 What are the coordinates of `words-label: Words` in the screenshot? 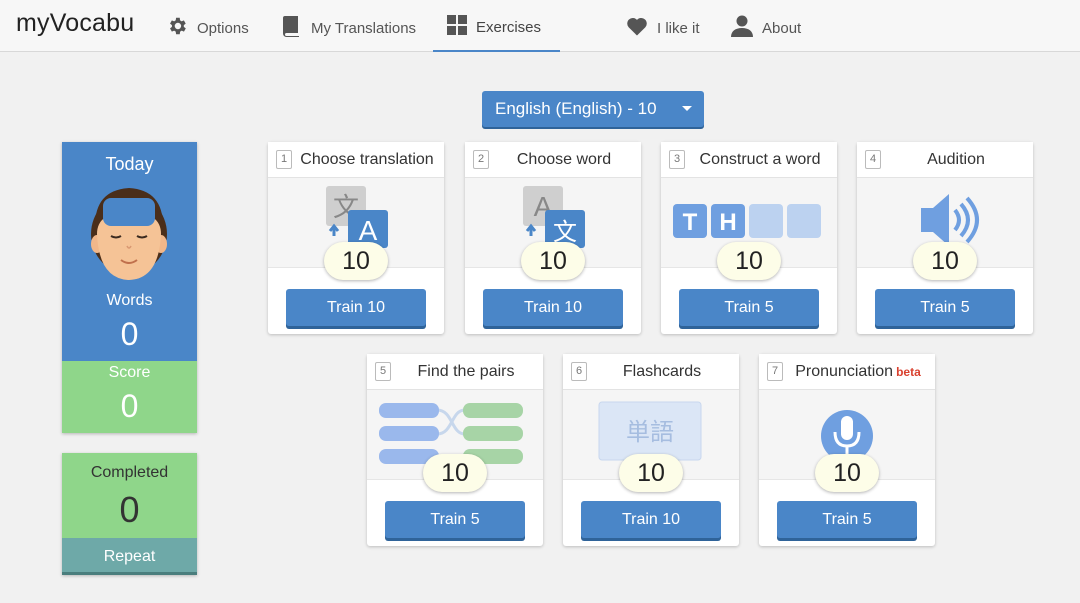 It's located at (129, 300).